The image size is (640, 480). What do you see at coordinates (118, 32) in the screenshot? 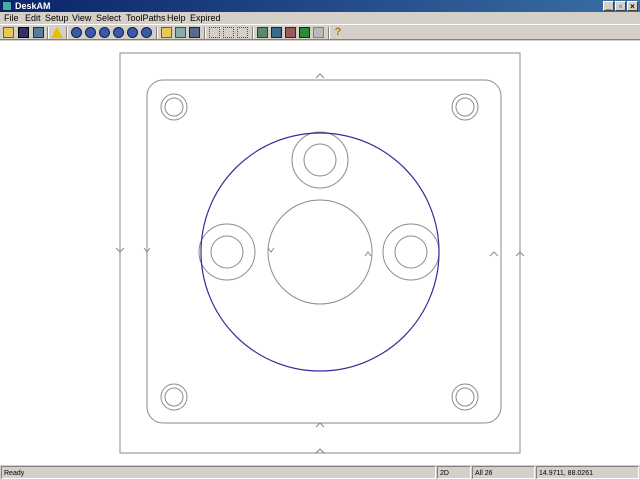
I see `zoom-all-icon` at bounding box center [118, 32].